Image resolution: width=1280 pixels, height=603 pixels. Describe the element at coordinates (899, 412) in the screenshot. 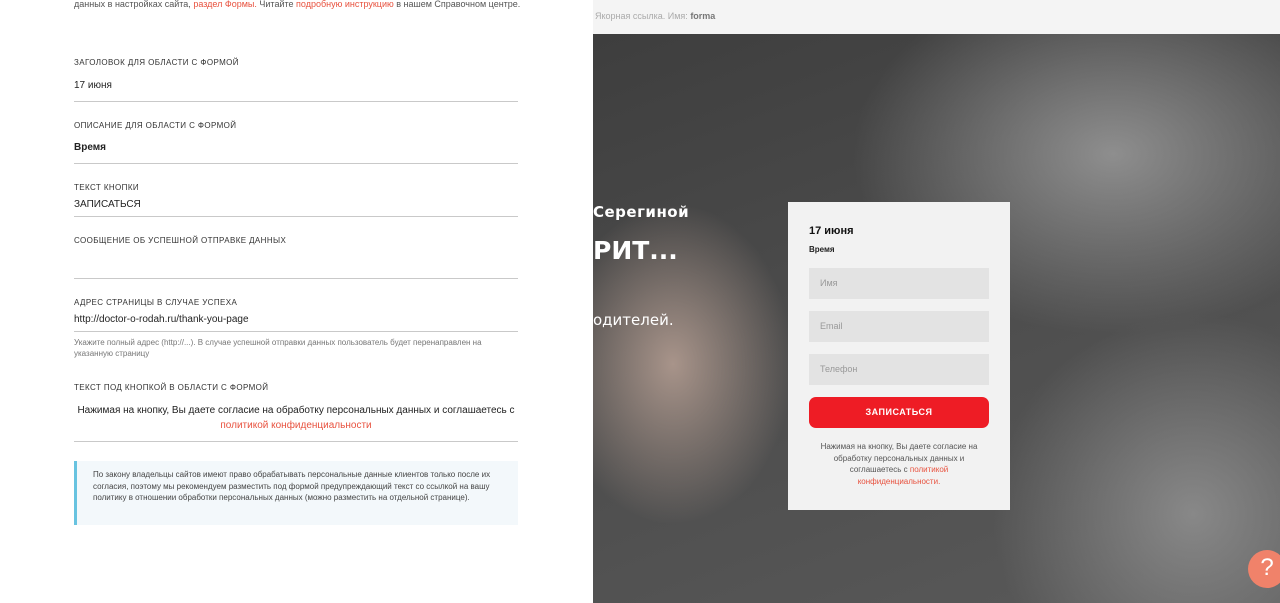

I see `signup-submit-button: ЗАПИСАТЬСЯ` at that location.